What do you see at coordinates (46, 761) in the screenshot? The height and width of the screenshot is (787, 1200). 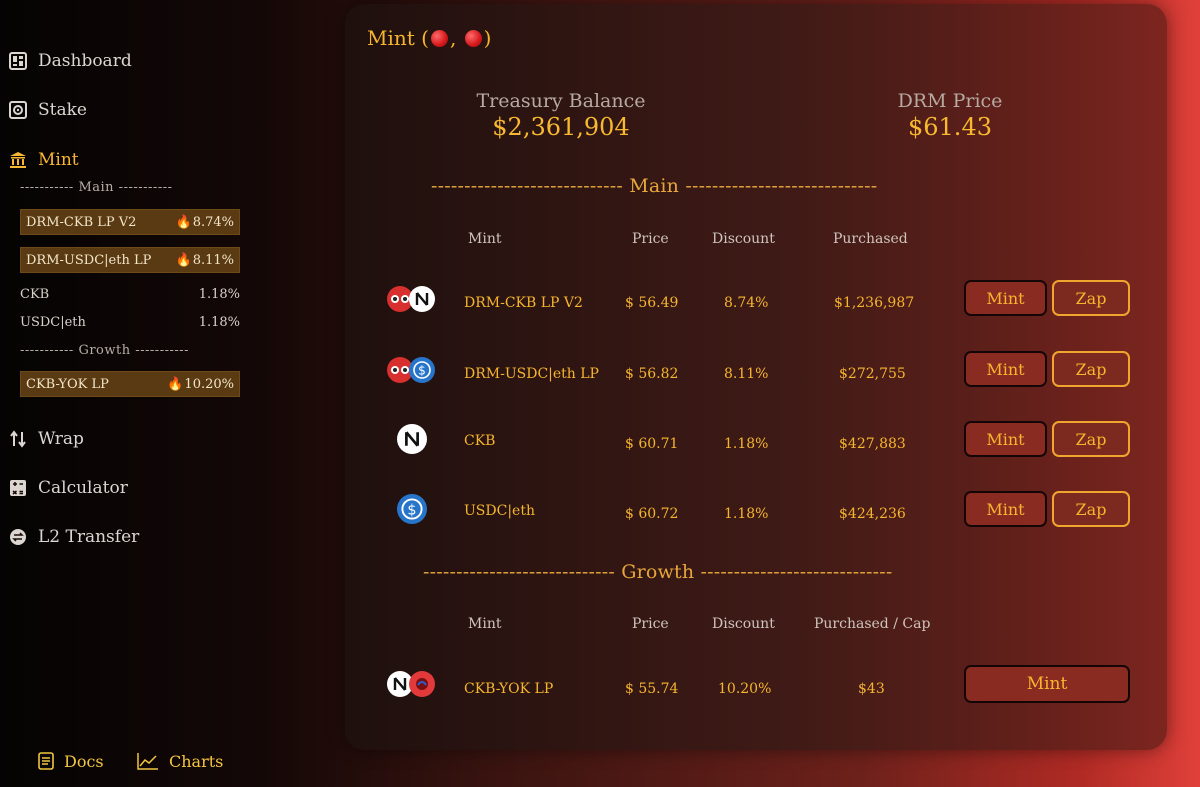 I see `document-icon` at bounding box center [46, 761].